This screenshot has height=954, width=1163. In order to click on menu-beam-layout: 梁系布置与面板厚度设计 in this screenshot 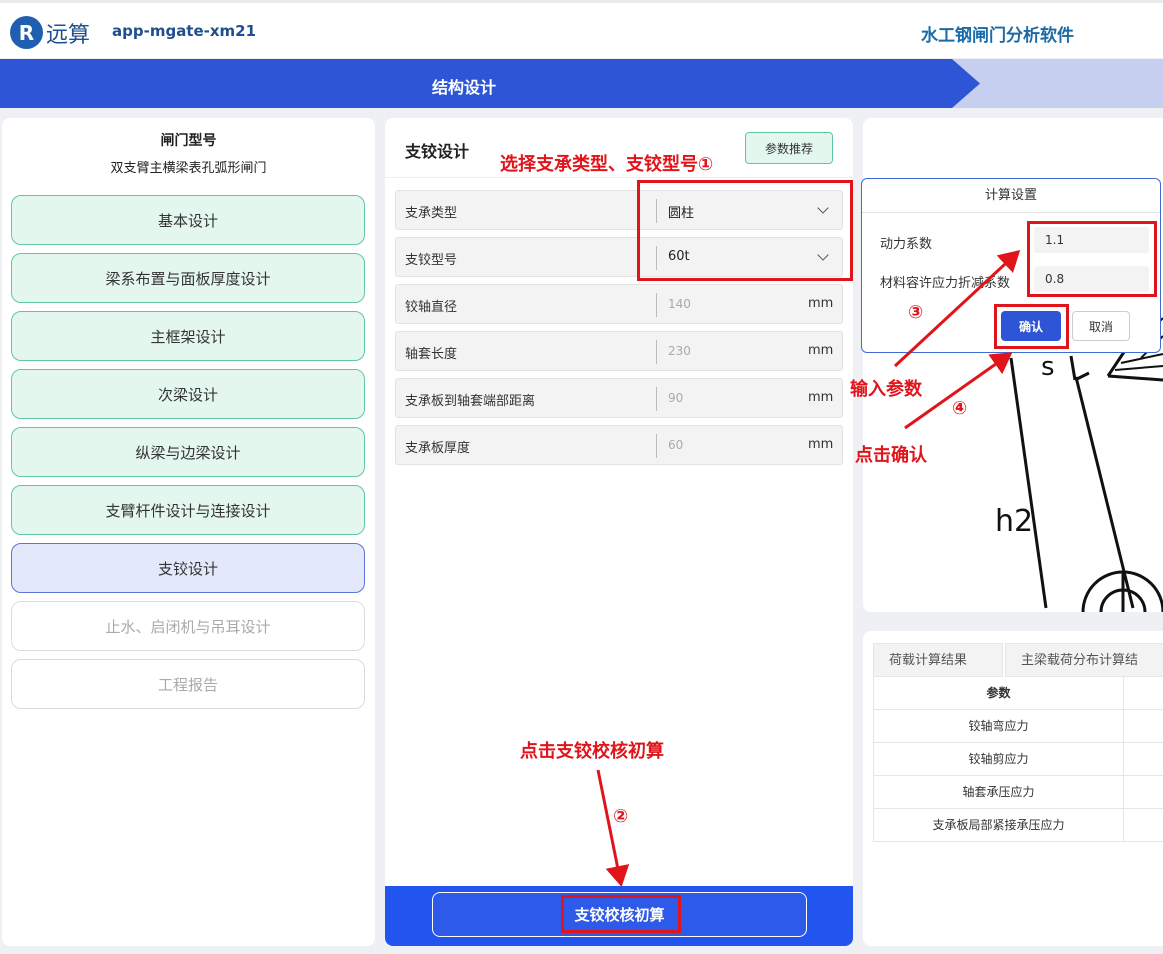, I will do `click(188, 278)`.